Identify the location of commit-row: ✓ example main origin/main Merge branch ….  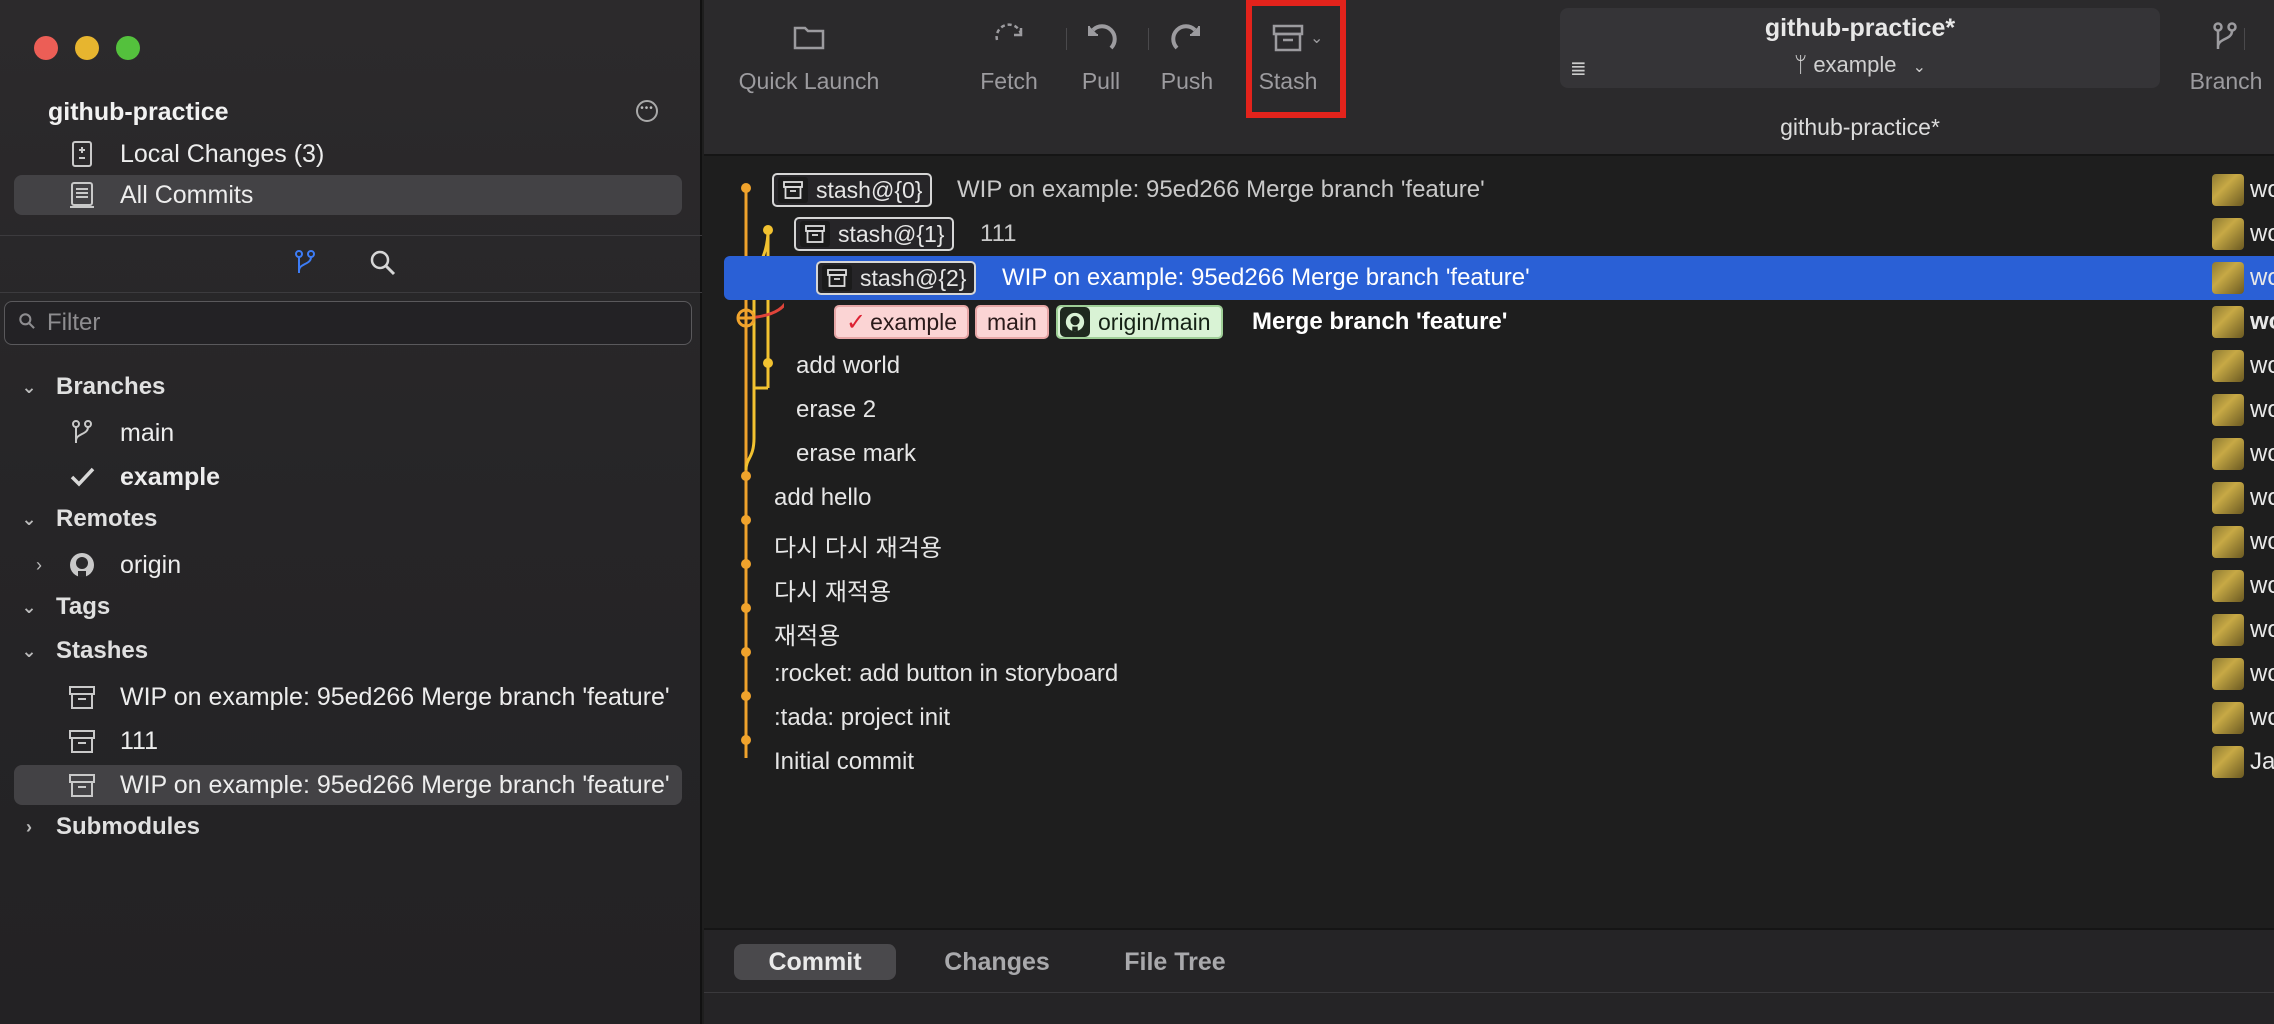
(1499, 322).